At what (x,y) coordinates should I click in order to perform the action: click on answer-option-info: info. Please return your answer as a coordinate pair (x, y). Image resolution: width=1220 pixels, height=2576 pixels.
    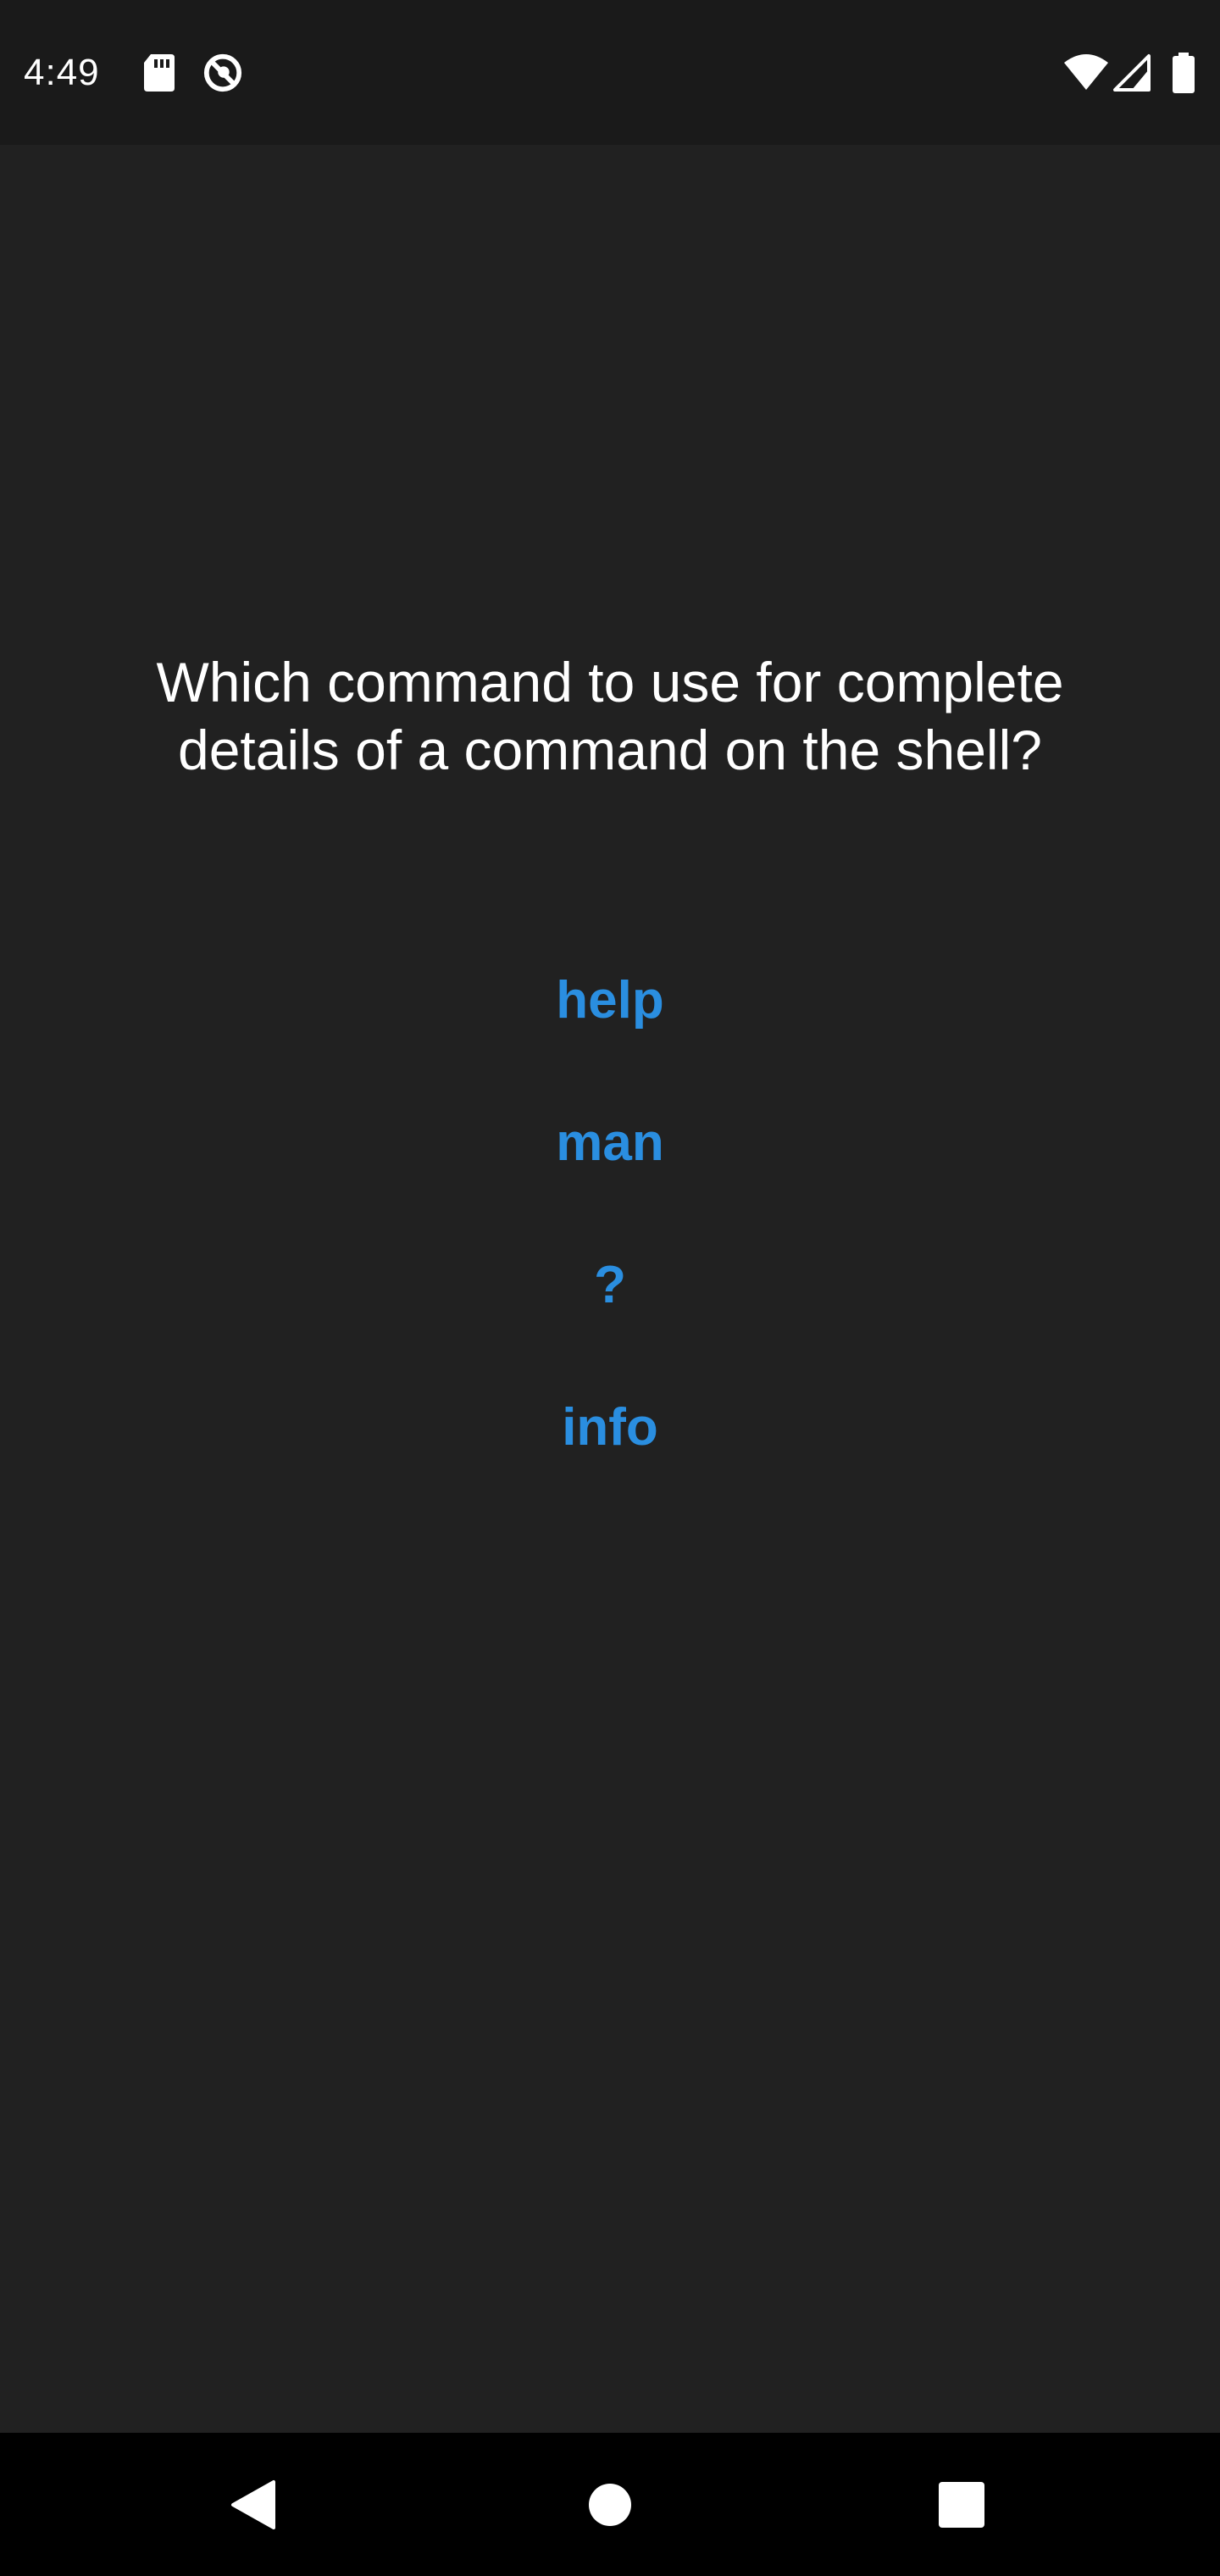
    Looking at the image, I should click on (610, 1428).